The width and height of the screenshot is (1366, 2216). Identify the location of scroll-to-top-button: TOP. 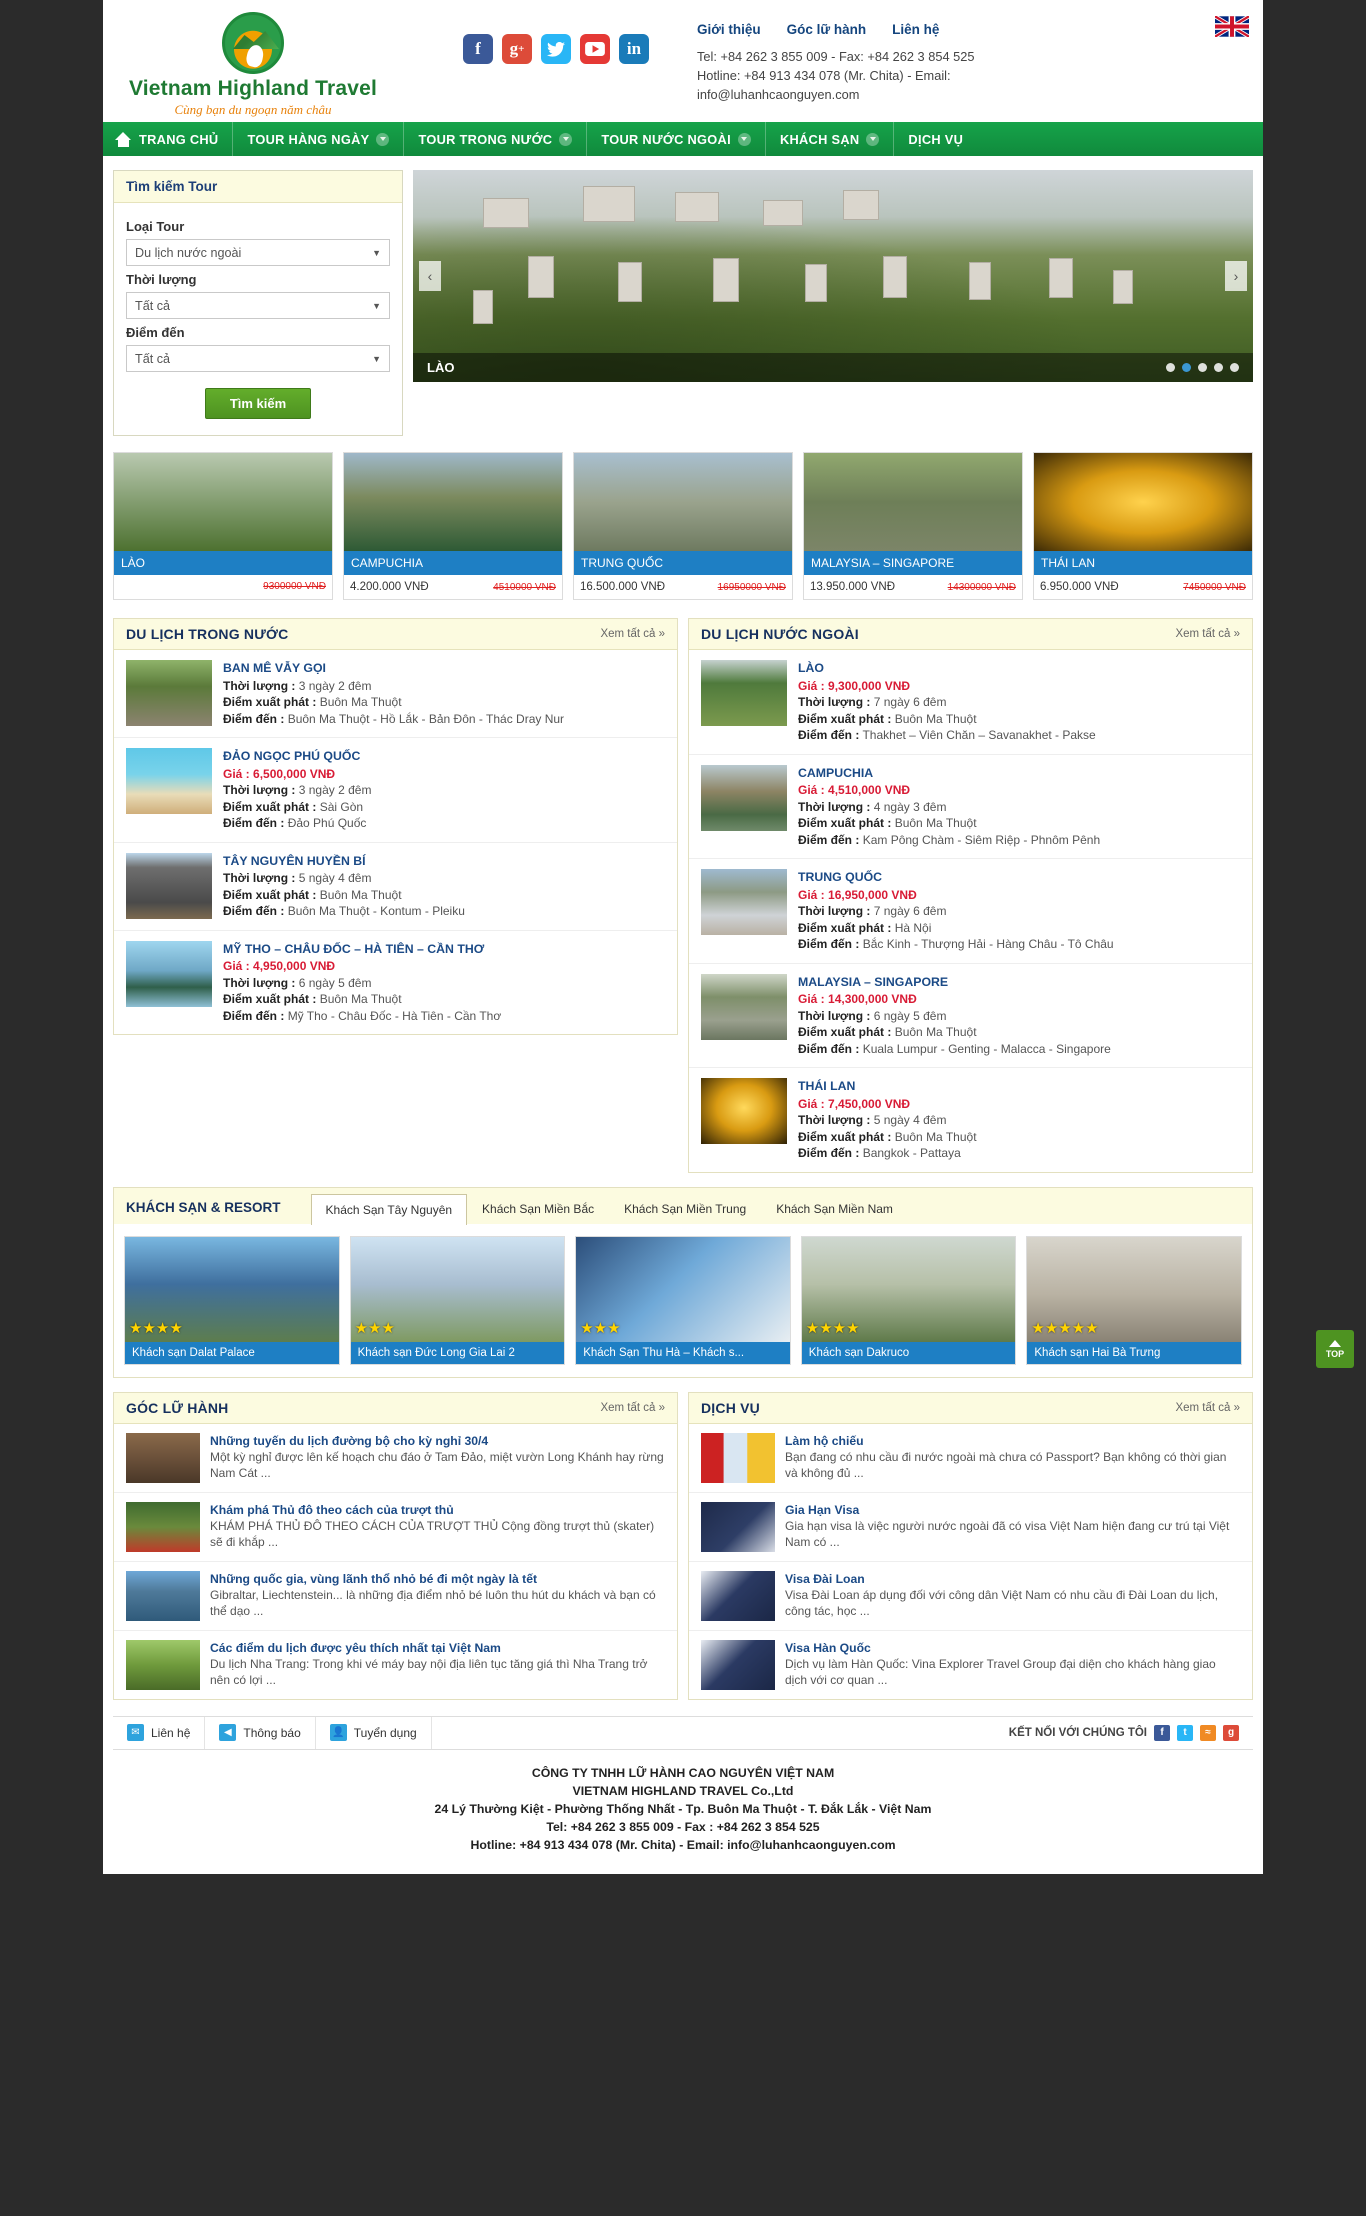
(1335, 1349).